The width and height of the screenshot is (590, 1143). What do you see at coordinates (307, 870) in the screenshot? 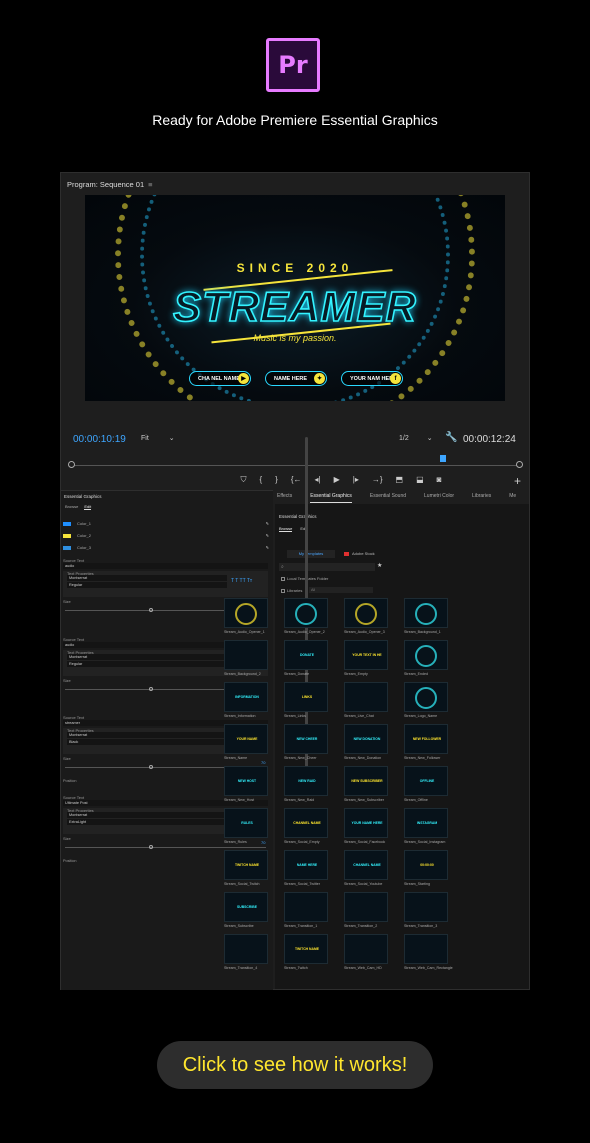
I see `template-tile: NAME HERE Stream_Social_Twitter` at bounding box center [307, 870].